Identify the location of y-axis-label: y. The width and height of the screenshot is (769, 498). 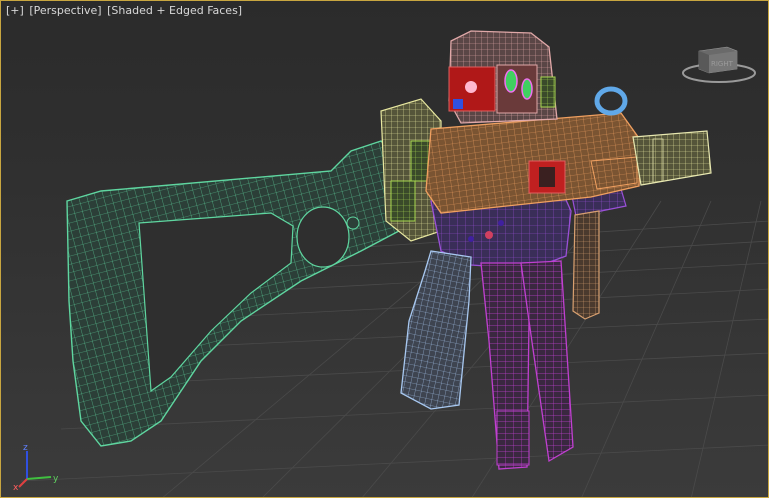
(56, 479).